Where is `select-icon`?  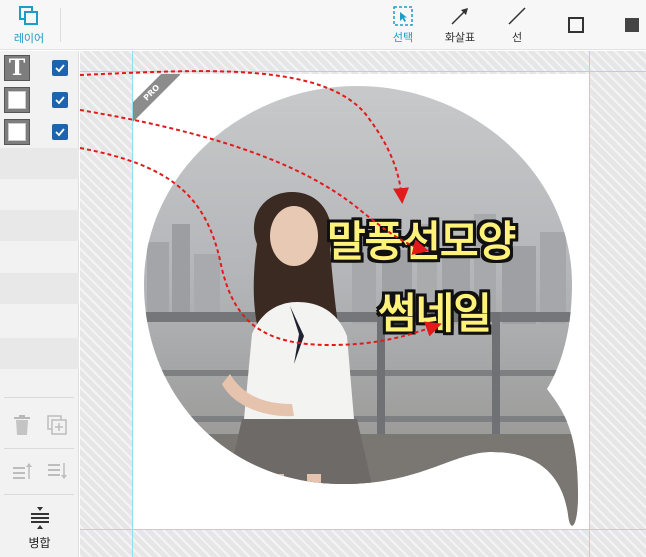 select-icon is located at coordinates (403, 15).